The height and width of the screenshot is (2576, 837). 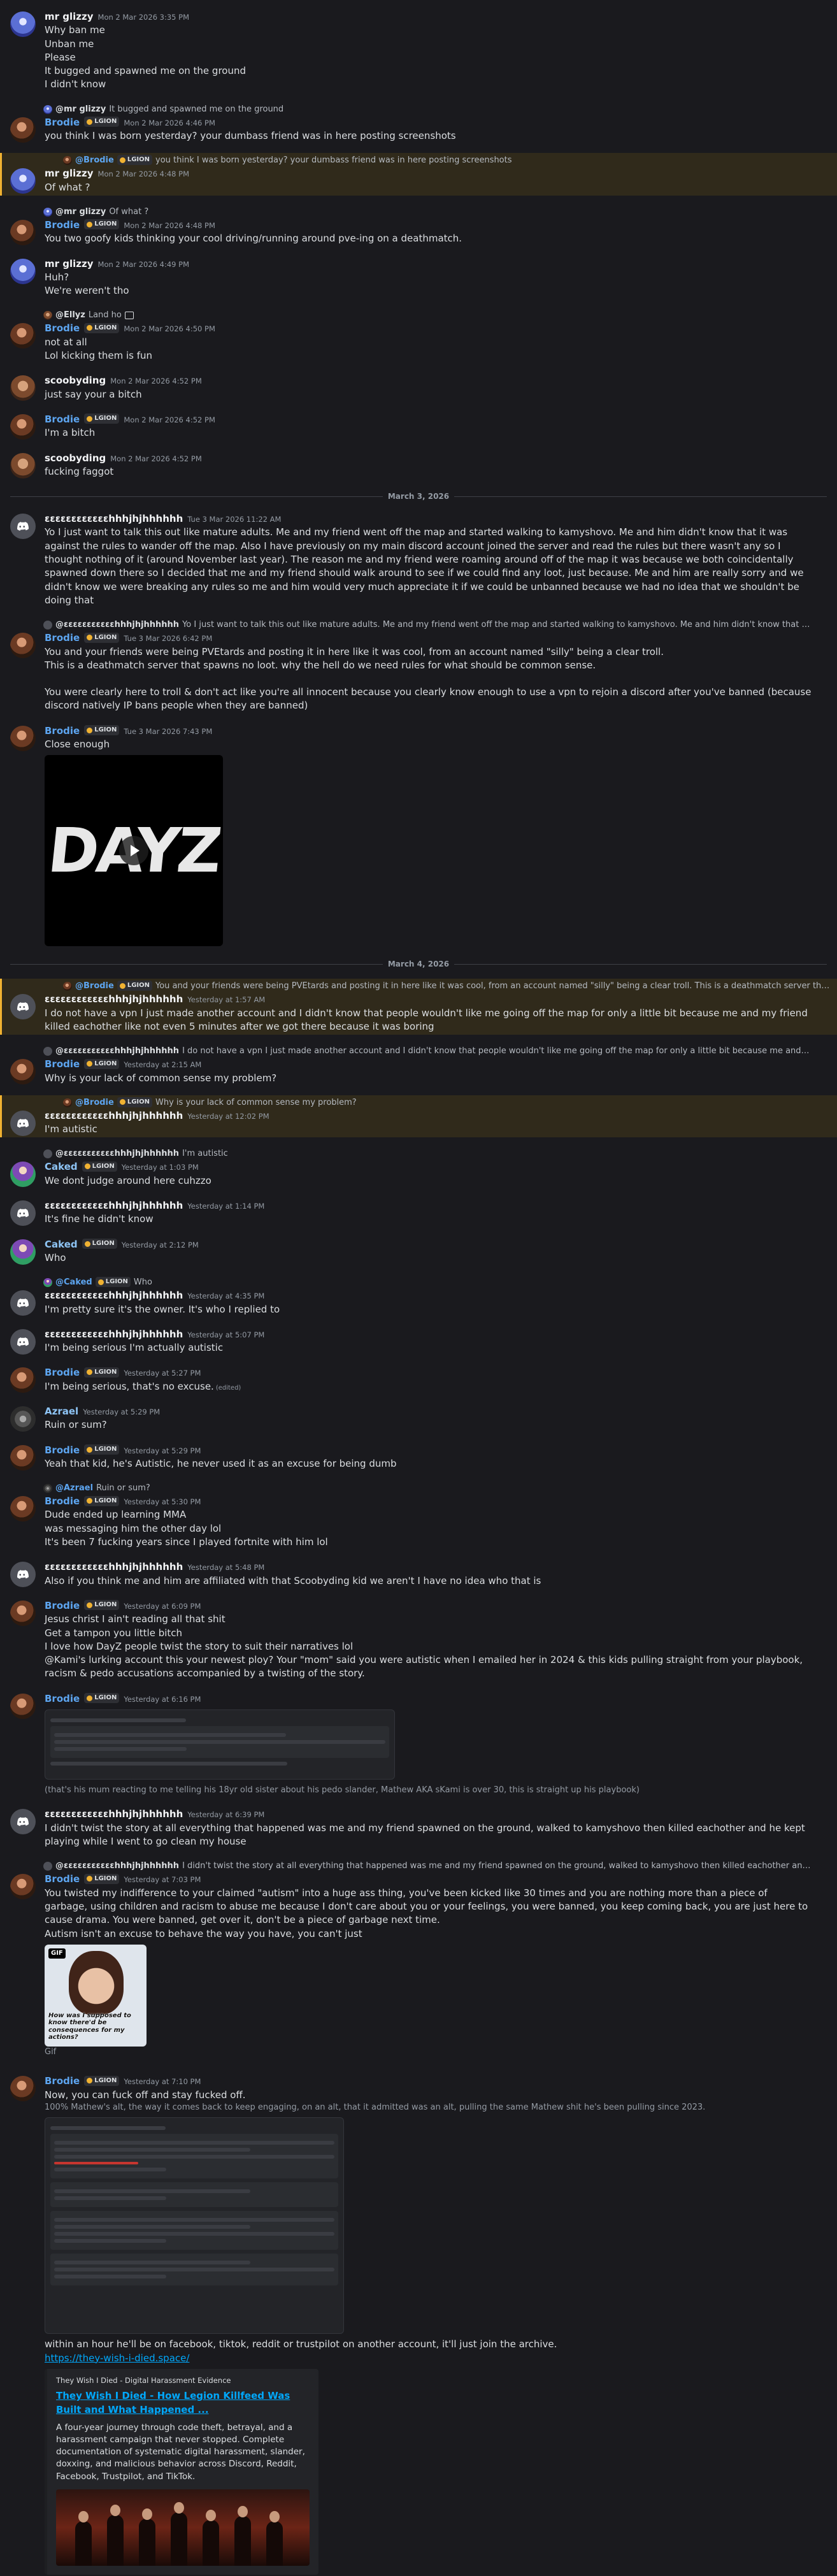 What do you see at coordinates (134, 1348) in the screenshot?
I see `message-text: I'm being serious I'm actually autistic` at bounding box center [134, 1348].